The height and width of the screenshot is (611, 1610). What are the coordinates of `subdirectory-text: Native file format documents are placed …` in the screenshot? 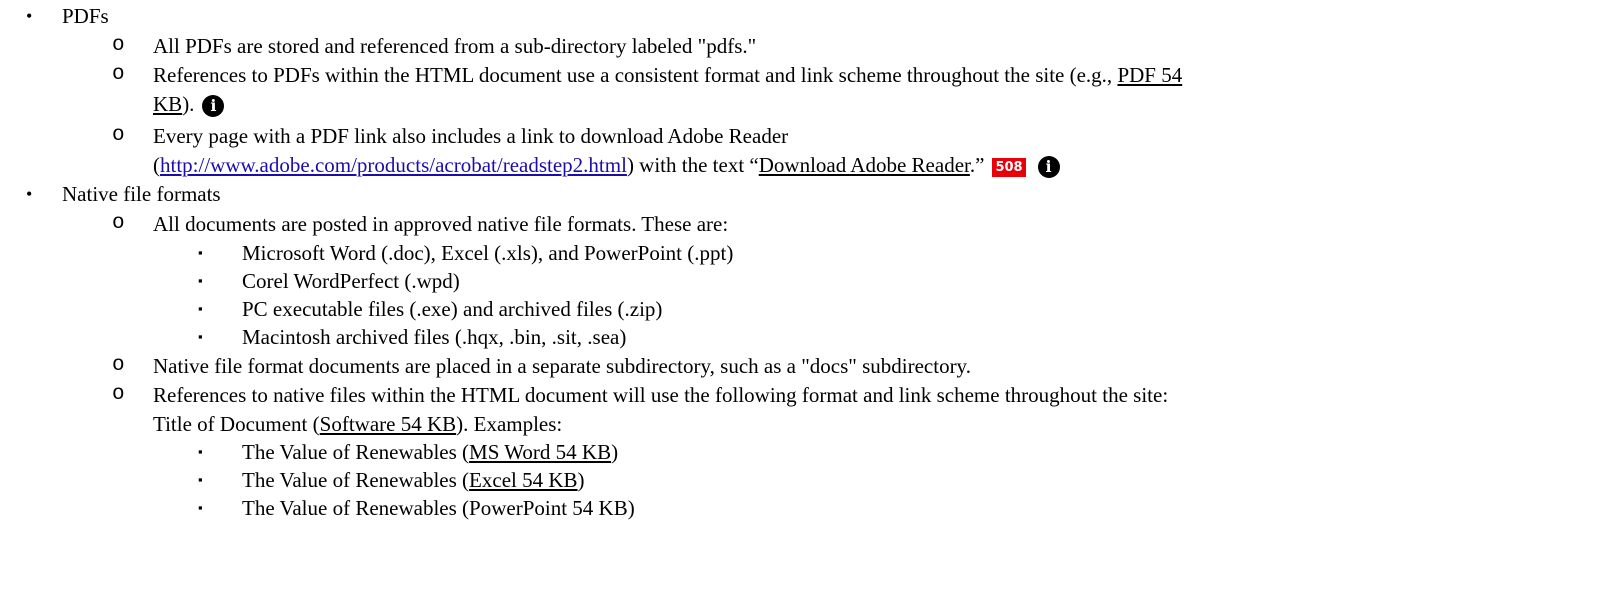 It's located at (562, 366).